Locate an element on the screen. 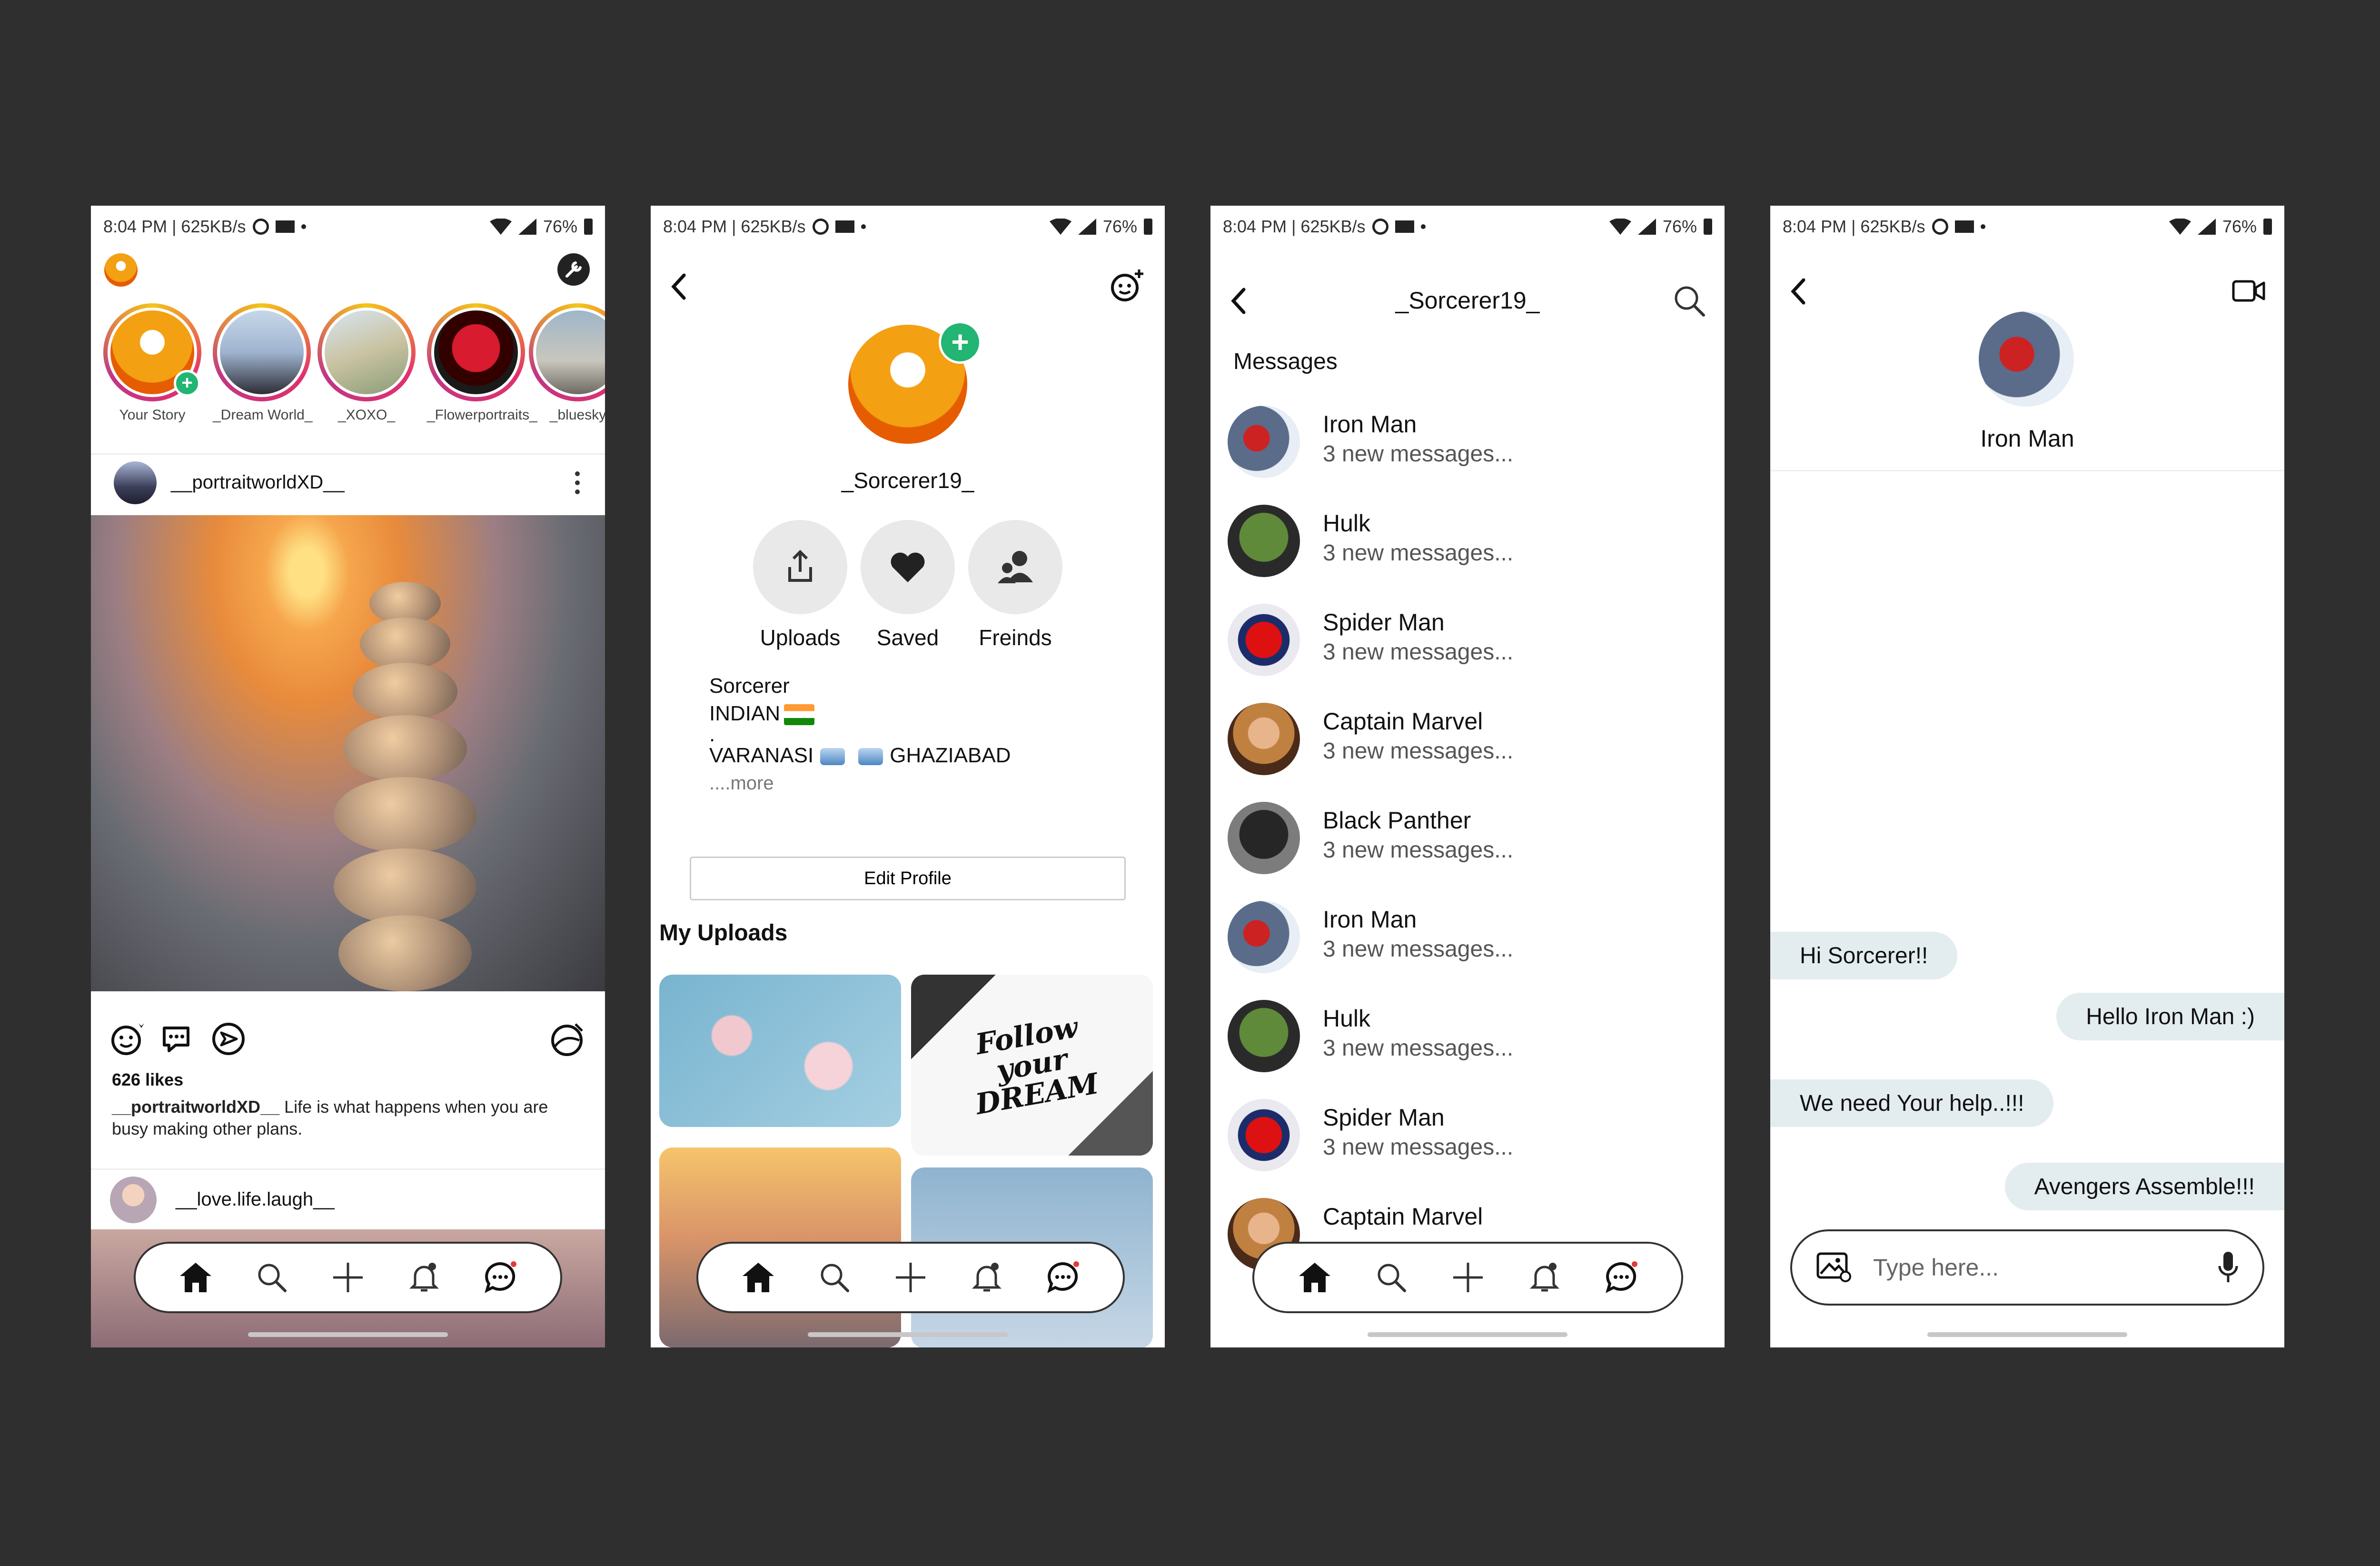 This screenshot has height=1566, width=2380. settings-icon is located at coordinates (573, 269).